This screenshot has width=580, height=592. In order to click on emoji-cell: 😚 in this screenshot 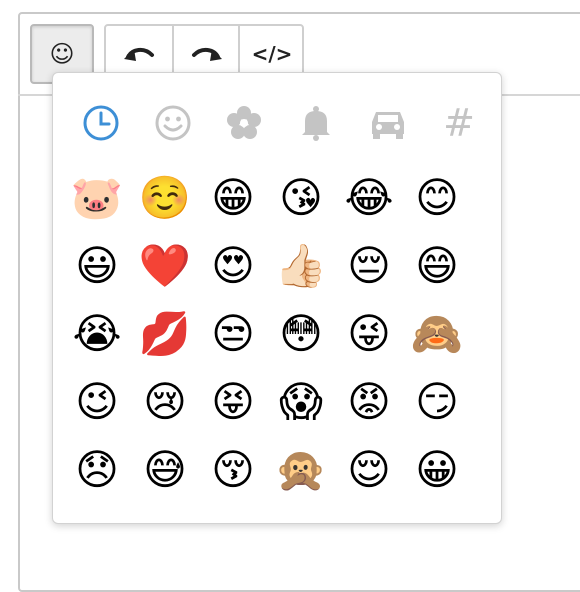, I will do `click(233, 470)`.